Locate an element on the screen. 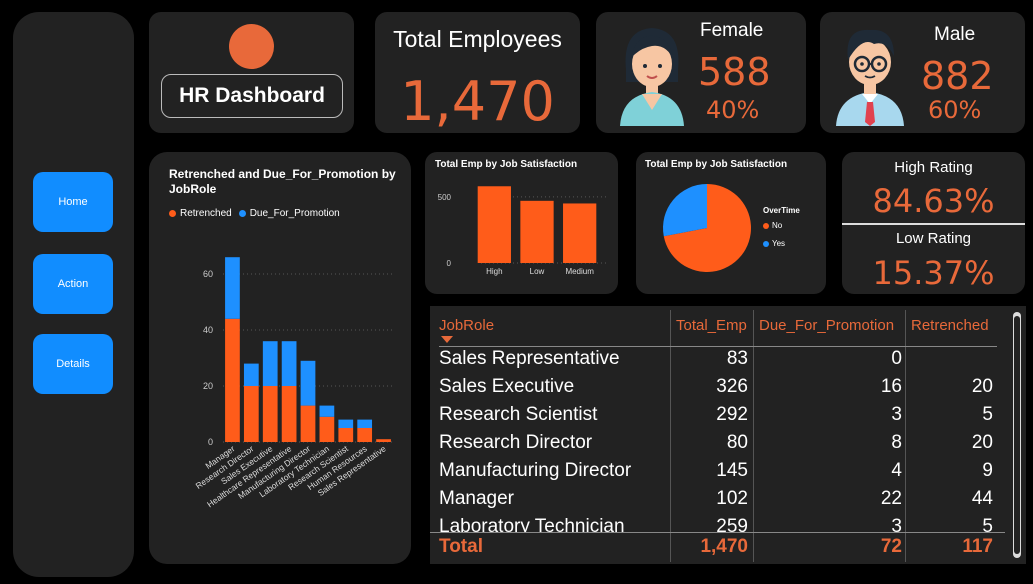  cell-jobrole: Sales Representative is located at coordinates (529, 358).